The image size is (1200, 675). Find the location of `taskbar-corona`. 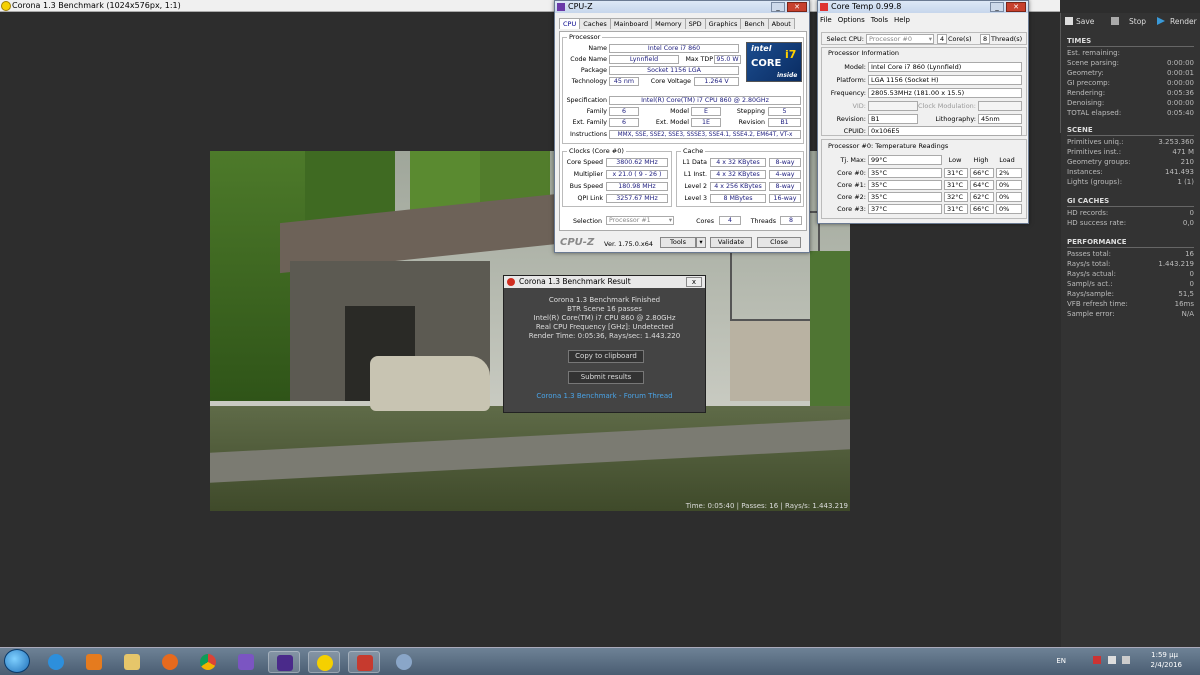

taskbar-corona is located at coordinates (324, 662).